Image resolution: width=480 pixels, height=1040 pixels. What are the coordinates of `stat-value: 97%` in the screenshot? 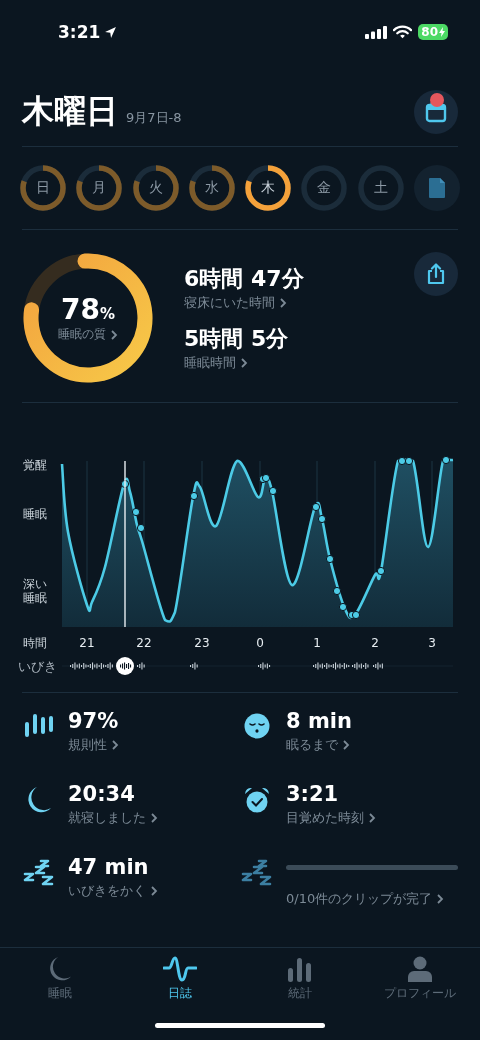 It's located at (93, 721).